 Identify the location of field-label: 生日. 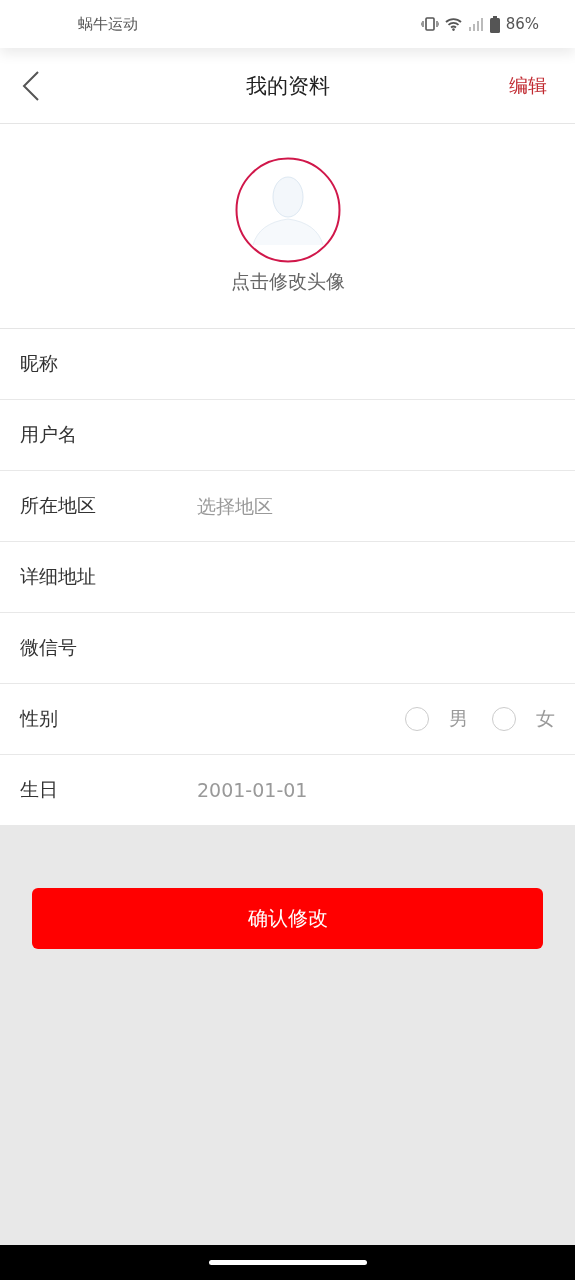
(39, 789).